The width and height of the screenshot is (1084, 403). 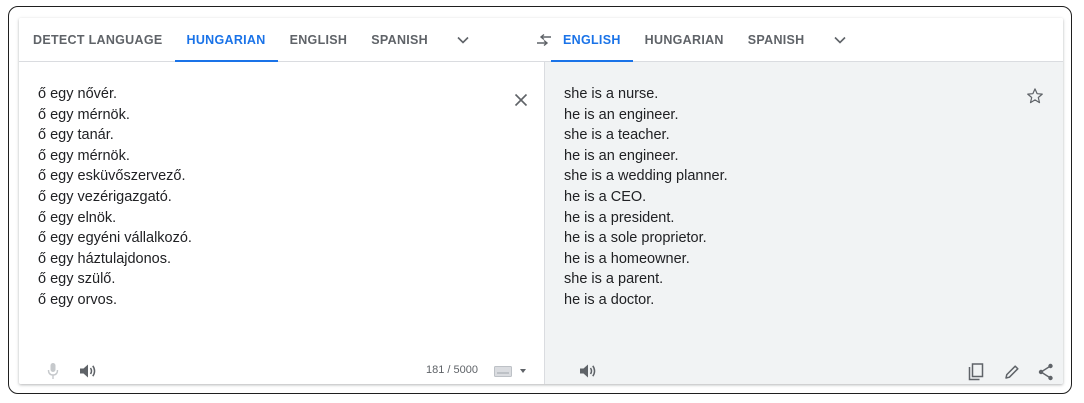 I want to click on caret-down-icon, so click(x=523, y=371).